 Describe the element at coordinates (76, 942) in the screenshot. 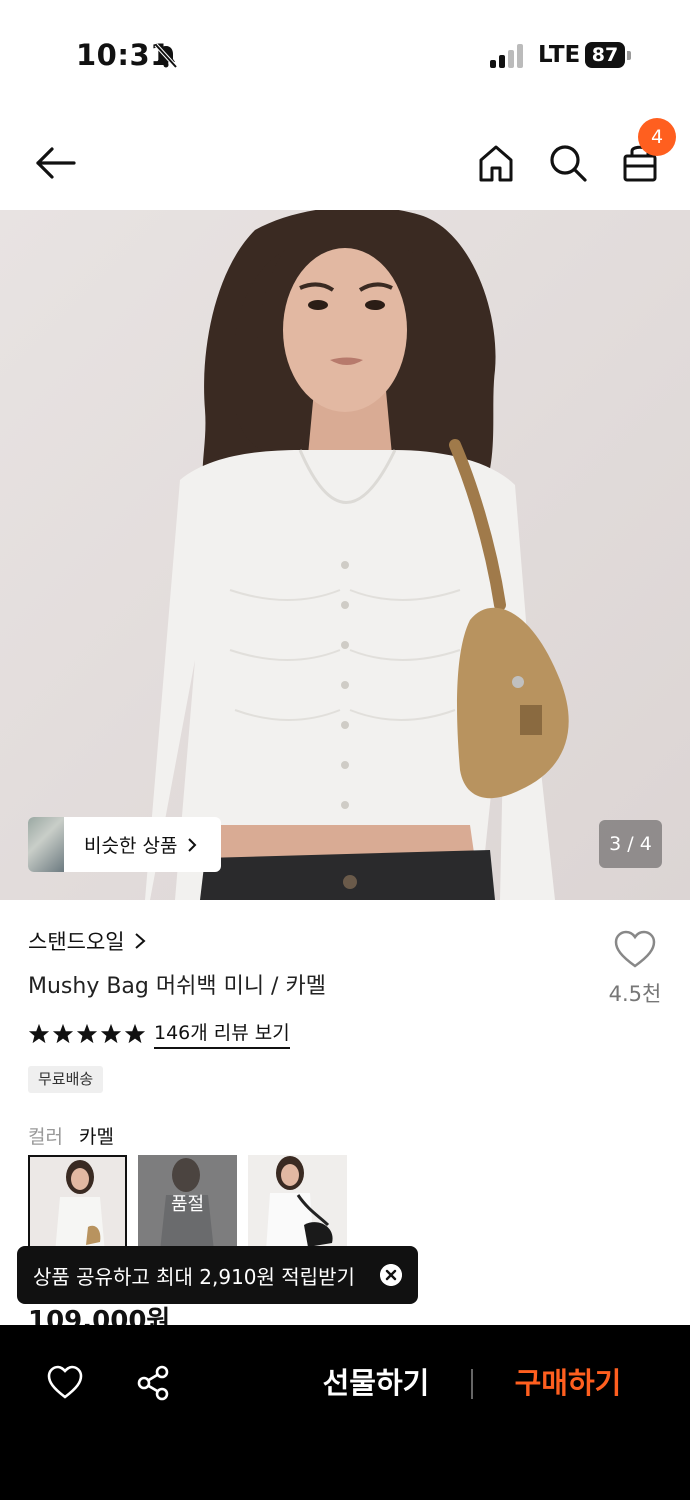

I see `brand-name: 스탠드오일` at that location.